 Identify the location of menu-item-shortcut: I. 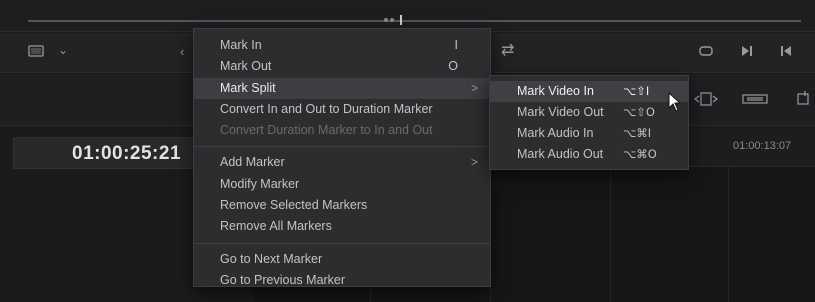
(456, 45).